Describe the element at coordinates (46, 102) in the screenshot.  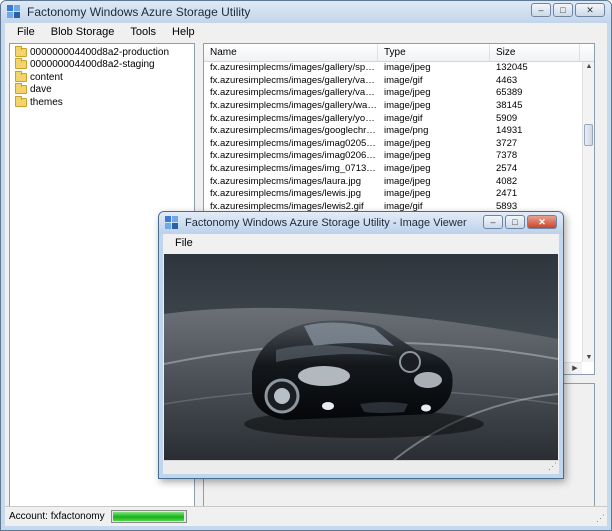
I see `tree-item-label: themes` at that location.